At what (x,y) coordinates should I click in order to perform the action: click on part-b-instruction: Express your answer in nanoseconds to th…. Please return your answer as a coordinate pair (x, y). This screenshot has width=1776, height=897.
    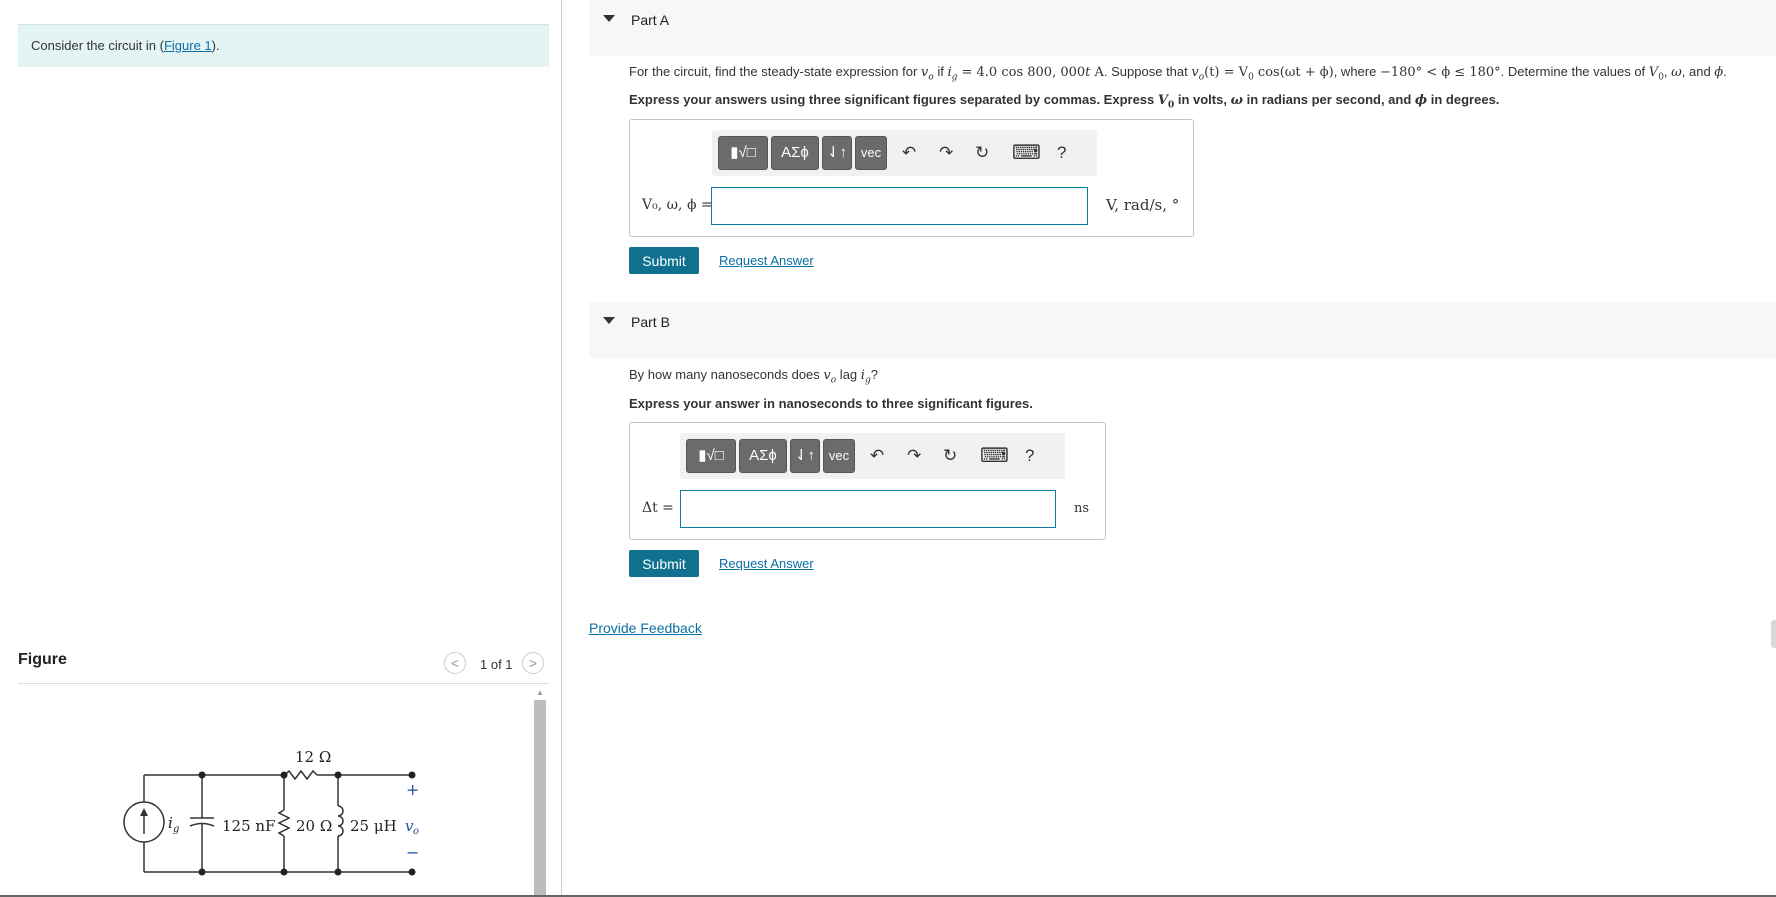
    Looking at the image, I should click on (831, 403).